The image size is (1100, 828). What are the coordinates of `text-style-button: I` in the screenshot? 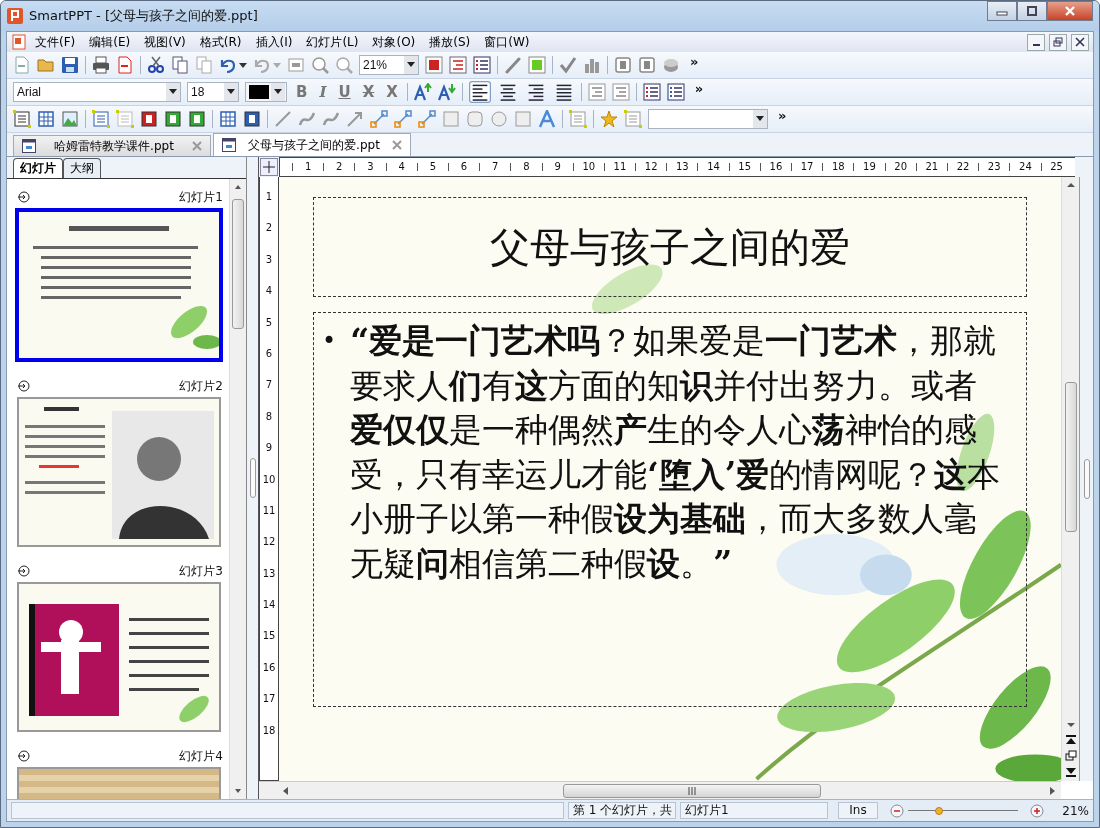 It's located at (323, 92).